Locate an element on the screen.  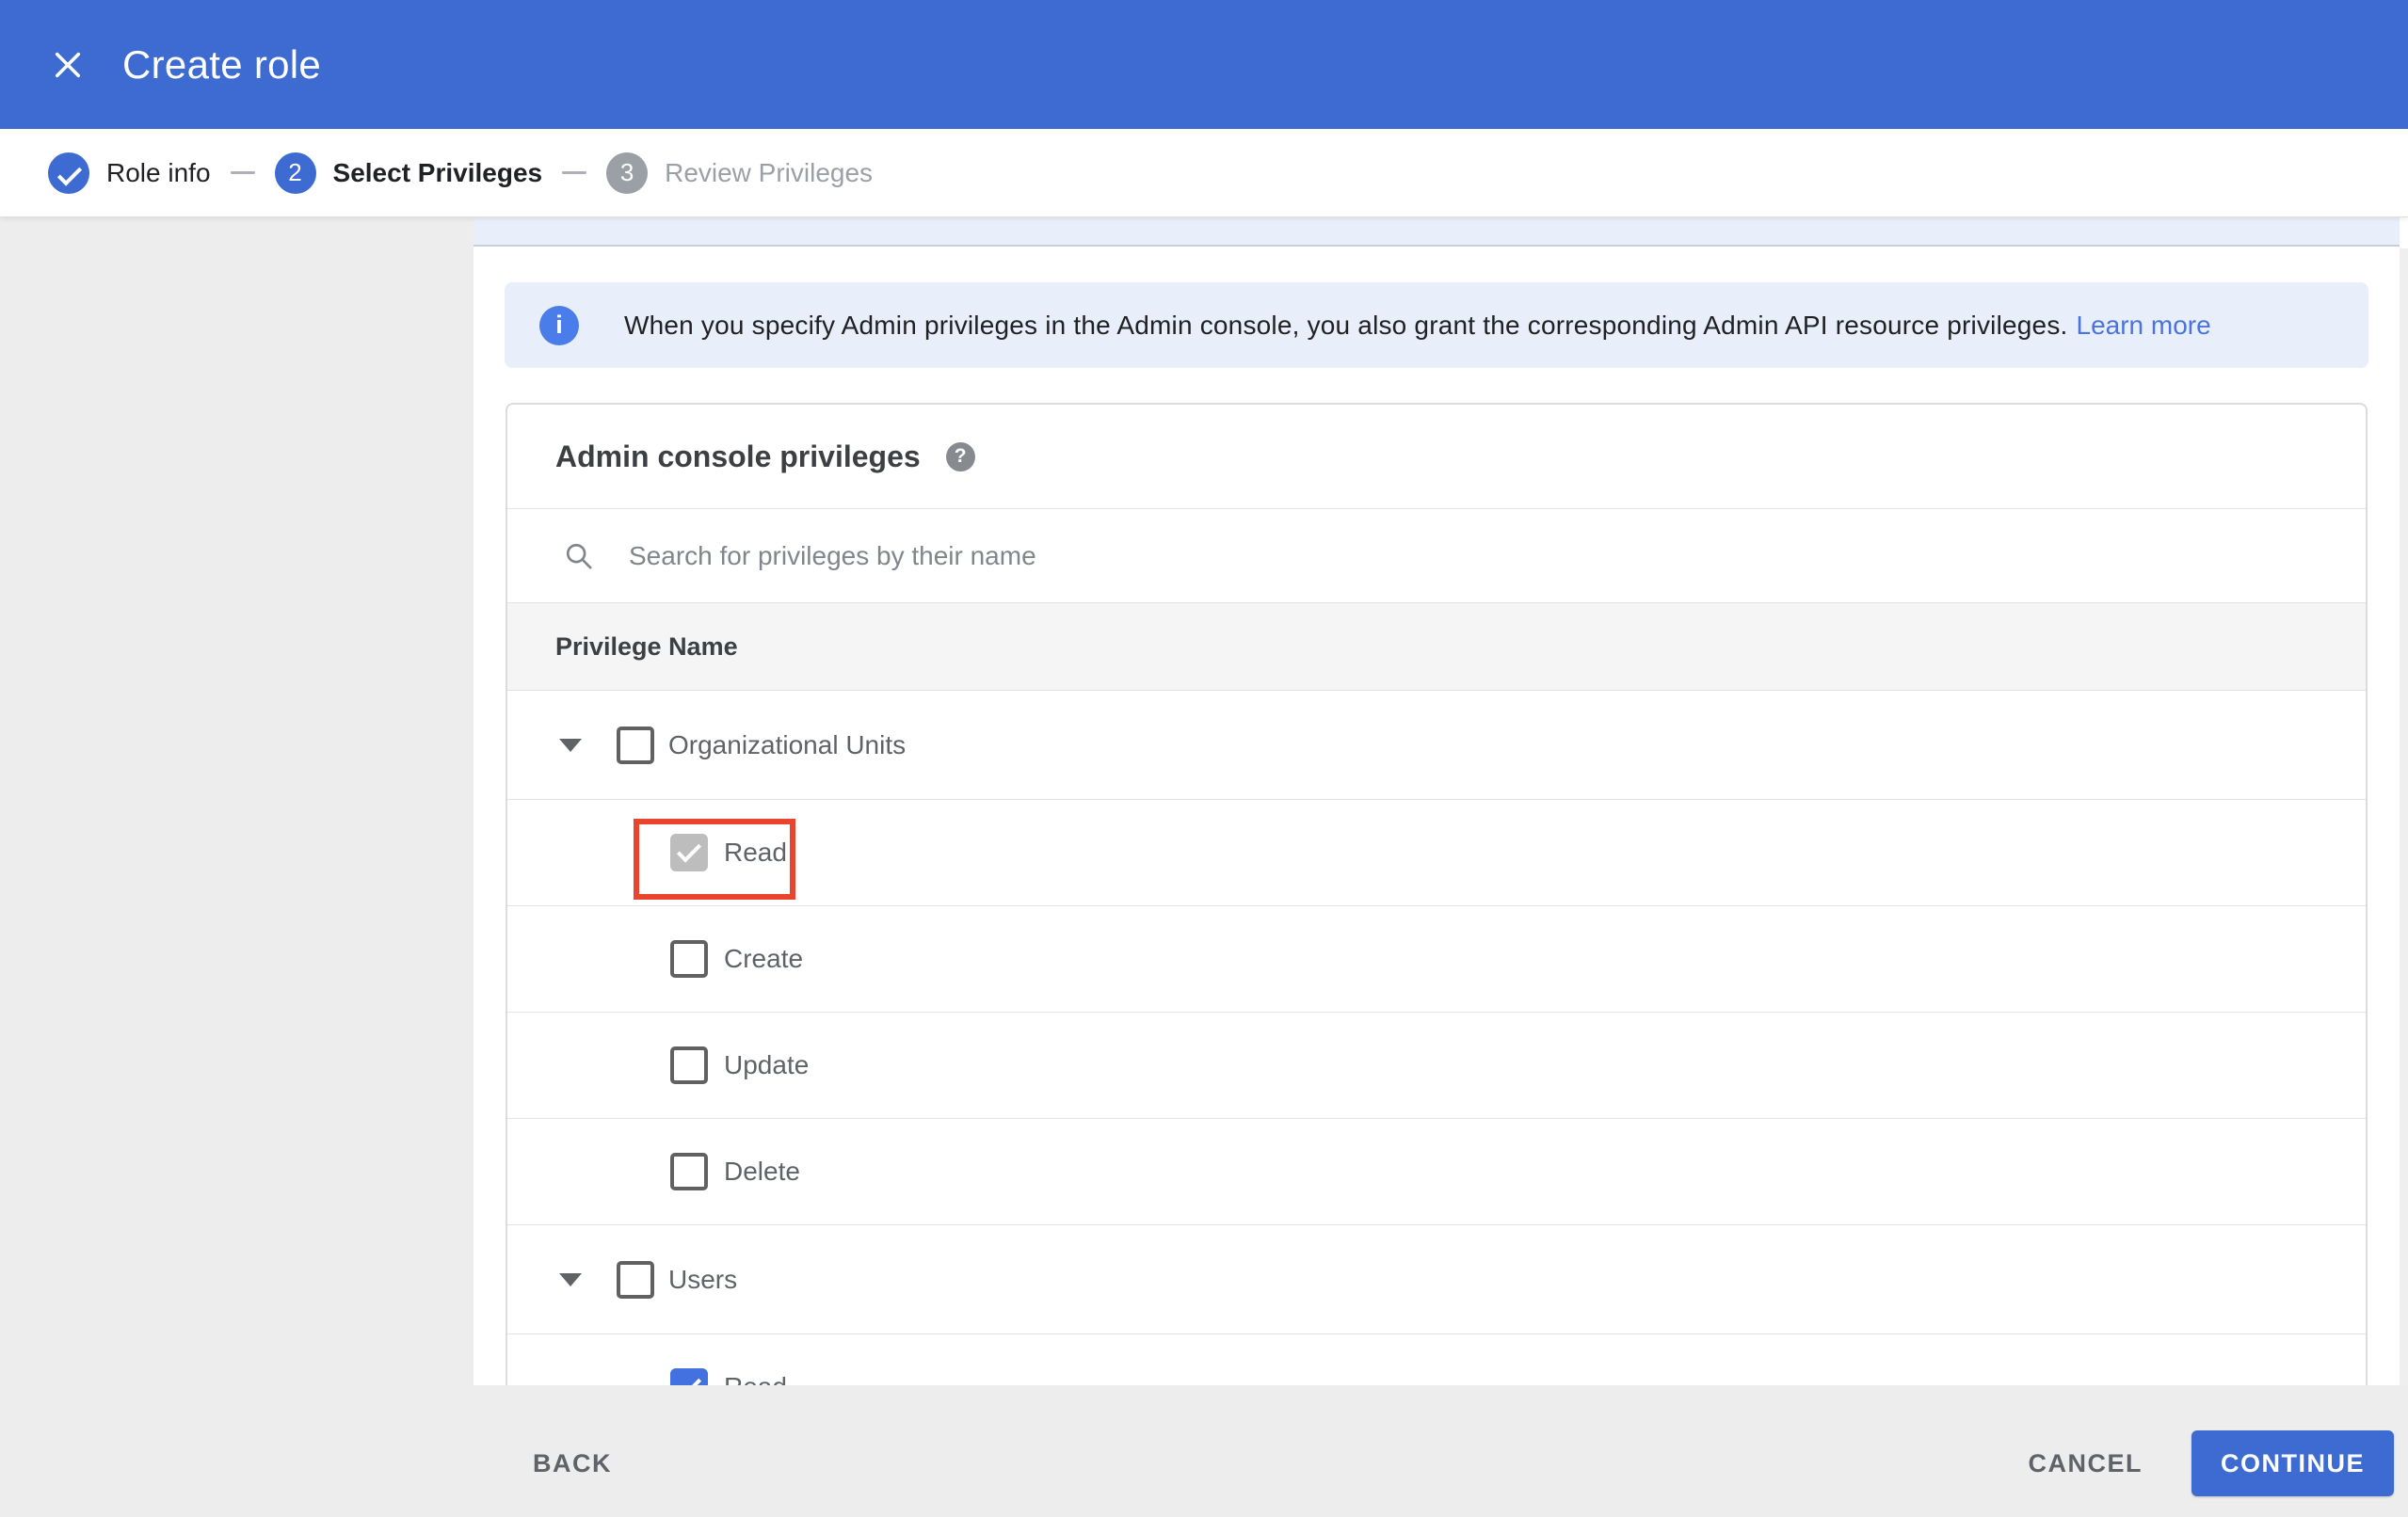
footer-bar: BACK CANCEL CONTINUE is located at coordinates (1204, 1451).